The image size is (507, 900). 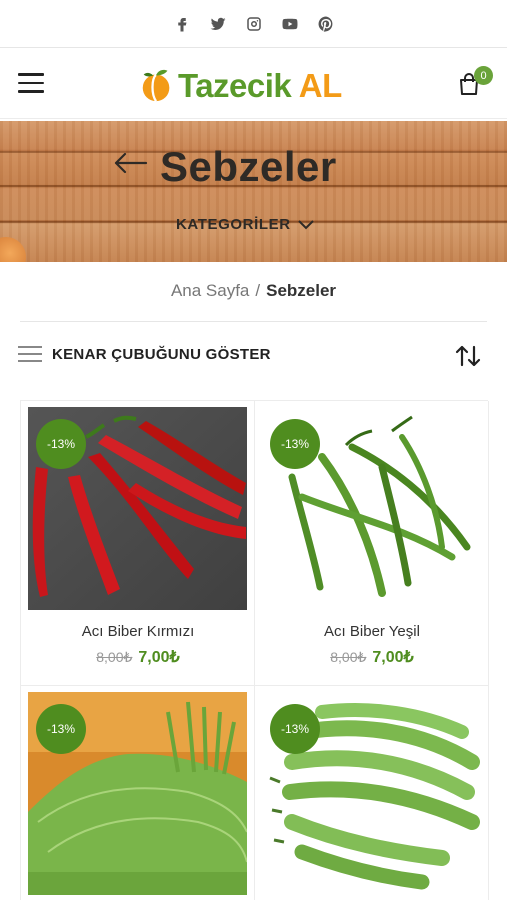 I want to click on site-logo: Tazecik AL, so click(x=255, y=85).